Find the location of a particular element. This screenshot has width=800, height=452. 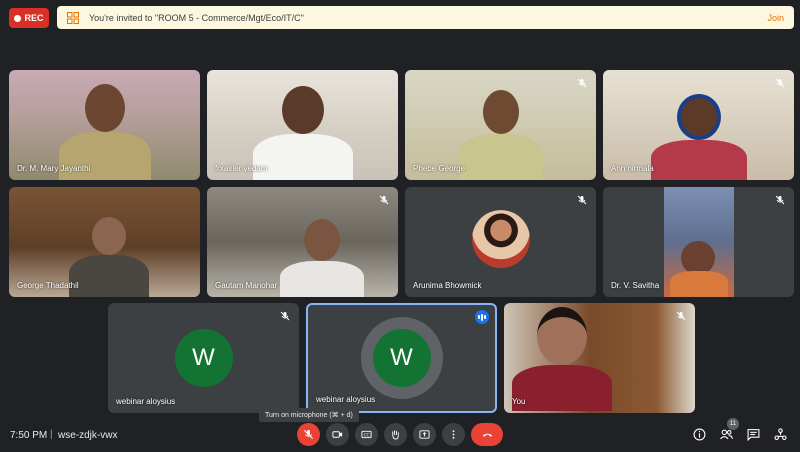

join-button: Join is located at coordinates (775, 18).